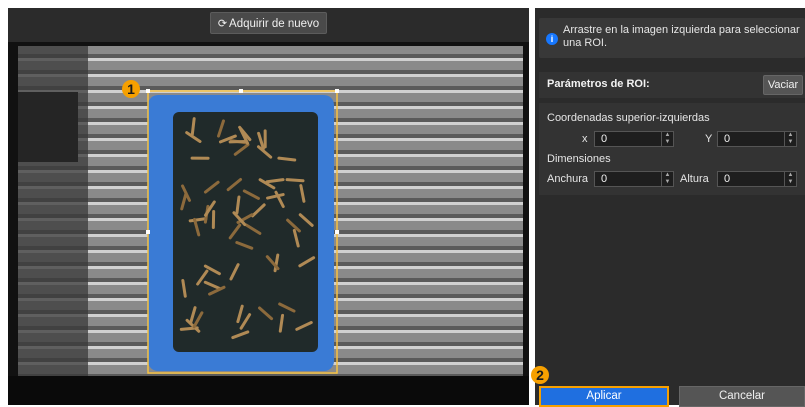 The image size is (805, 407). I want to click on height-stepper-icon: ▲▼, so click(790, 179).